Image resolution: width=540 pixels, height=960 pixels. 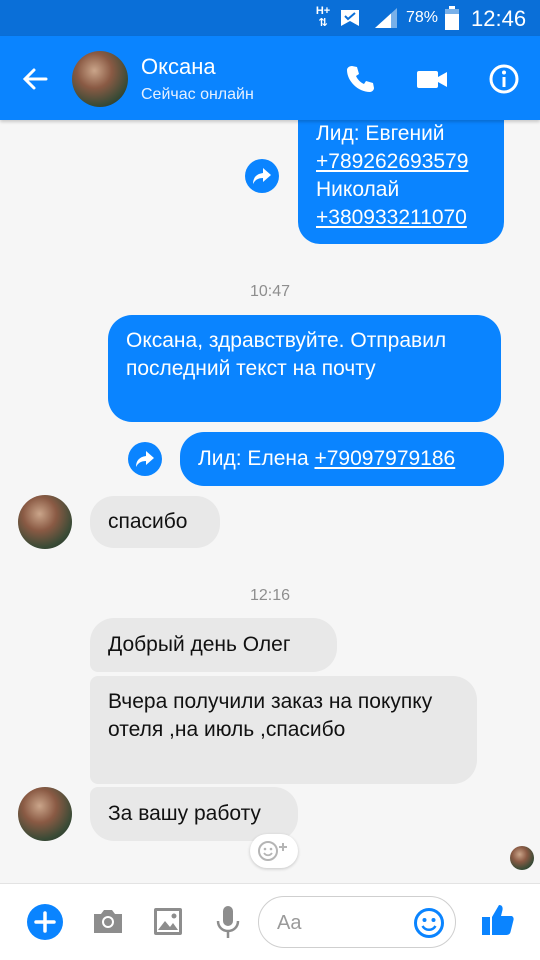 I want to click on message-bubble-incoming: спасибо, so click(x=155, y=522).